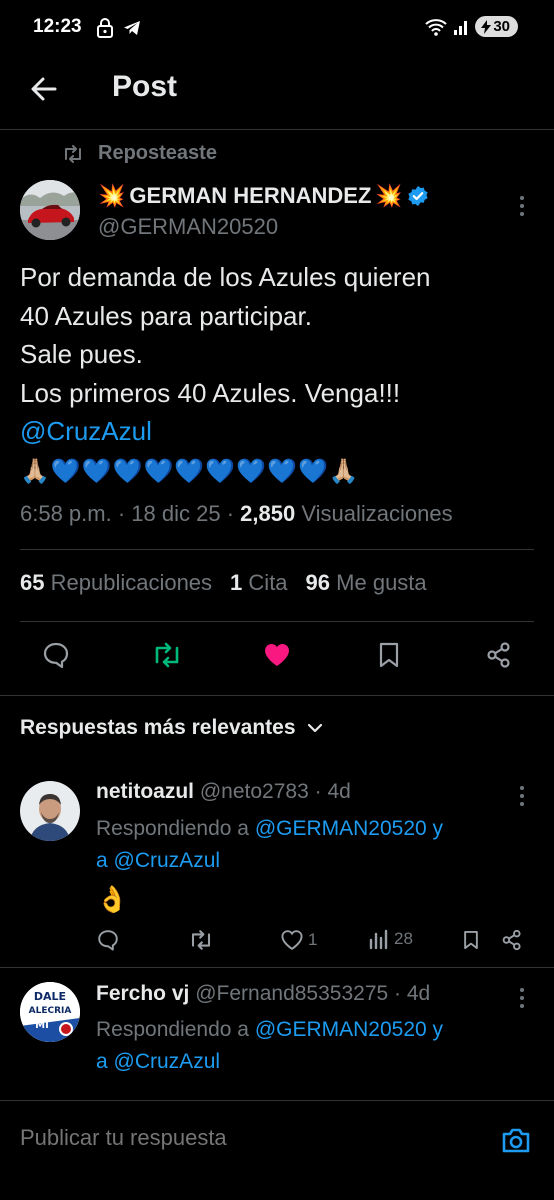 This screenshot has height=1200, width=554. I want to click on author-name: 💥 GERMAN HERNANDEZ 💥, so click(263, 196).